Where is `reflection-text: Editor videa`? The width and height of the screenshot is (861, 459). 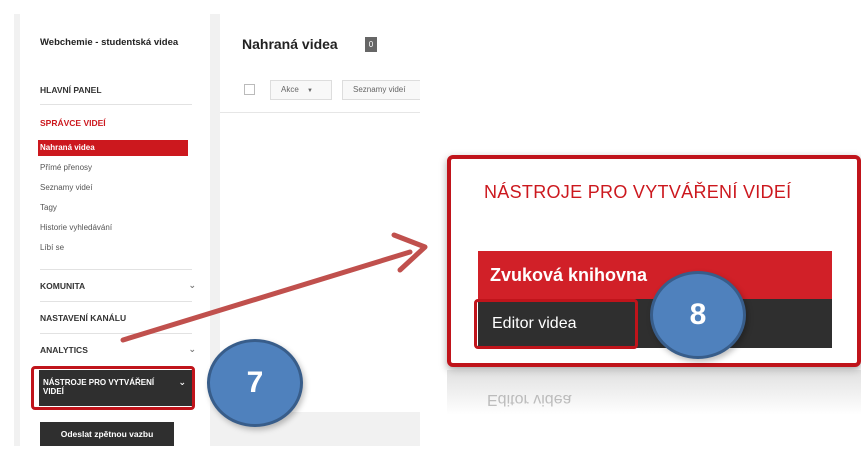 reflection-text: Editor videa is located at coordinates (529, 399).